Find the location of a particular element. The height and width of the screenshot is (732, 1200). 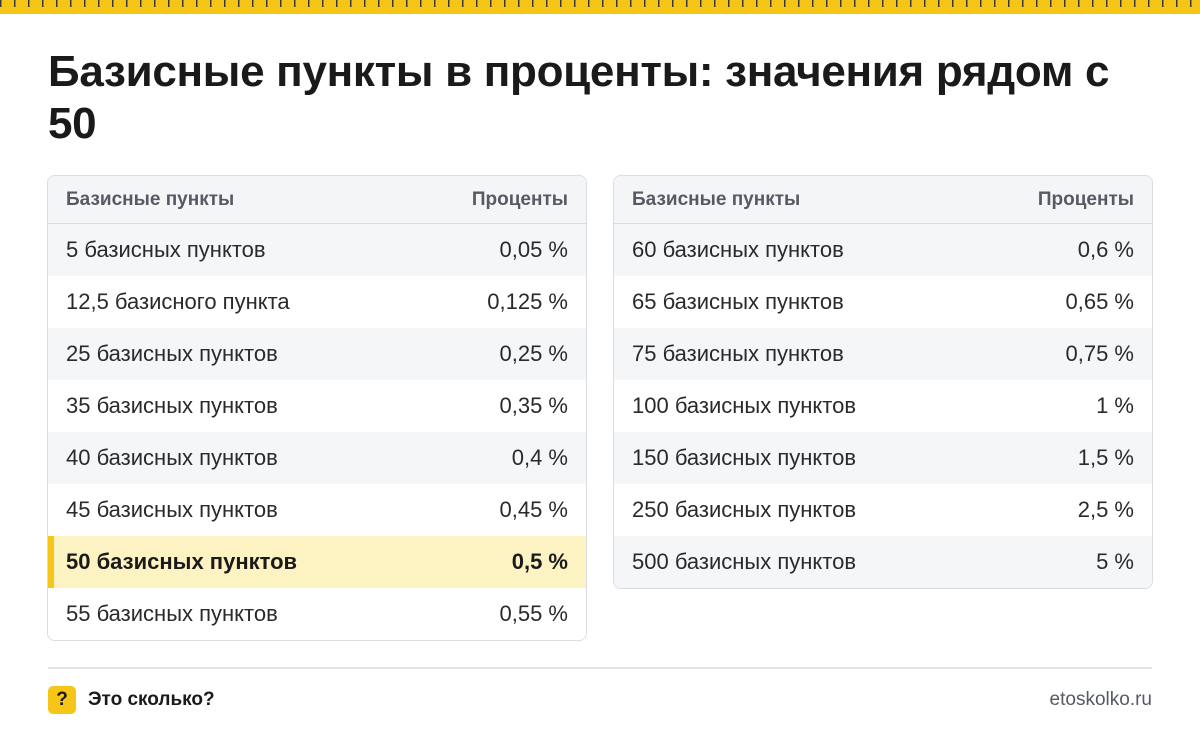

brand-name: Это сколько? is located at coordinates (151, 699).